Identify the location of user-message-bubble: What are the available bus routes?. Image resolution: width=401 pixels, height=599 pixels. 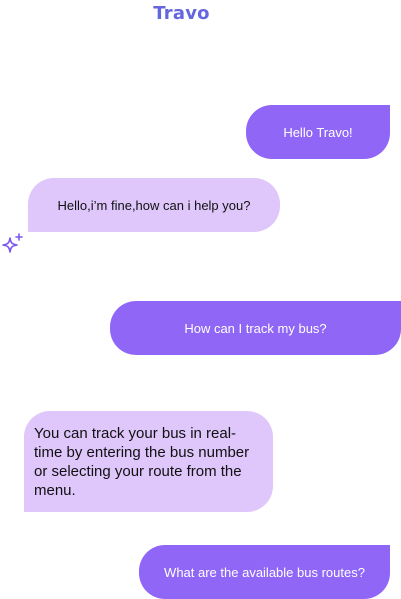
(264, 572).